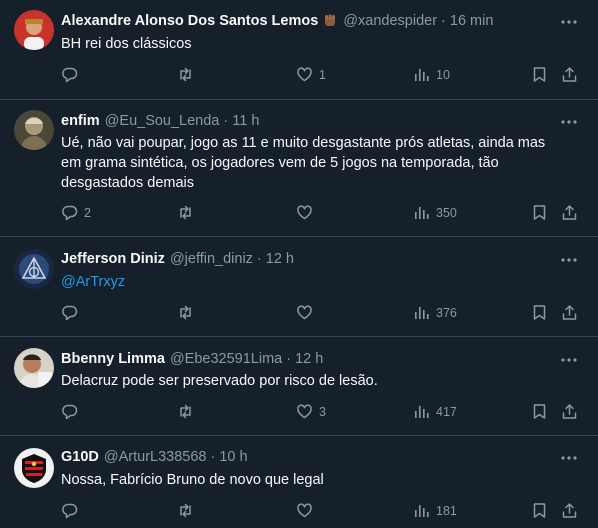 Image resolution: width=598 pixels, height=528 pixels. What do you see at coordinates (431, 74) in the screenshot?
I see `views-button: 10` at bounding box center [431, 74].